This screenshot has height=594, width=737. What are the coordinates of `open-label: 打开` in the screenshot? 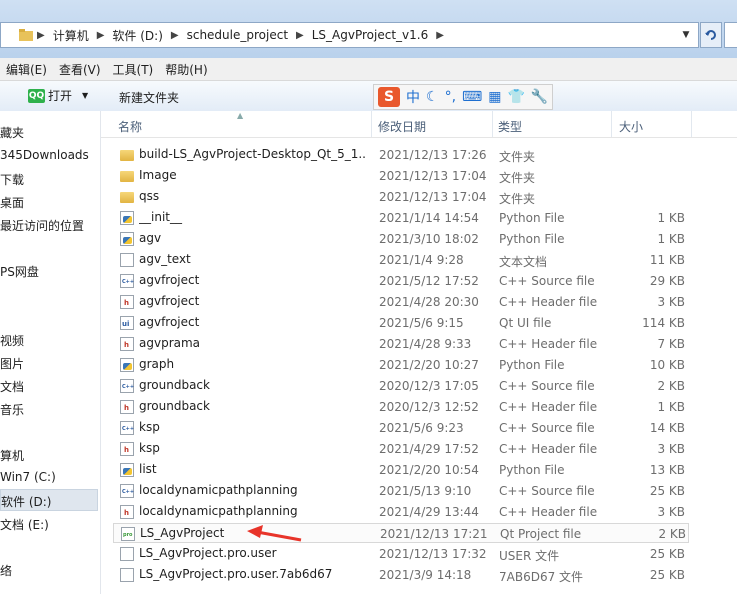 It's located at (60, 96).